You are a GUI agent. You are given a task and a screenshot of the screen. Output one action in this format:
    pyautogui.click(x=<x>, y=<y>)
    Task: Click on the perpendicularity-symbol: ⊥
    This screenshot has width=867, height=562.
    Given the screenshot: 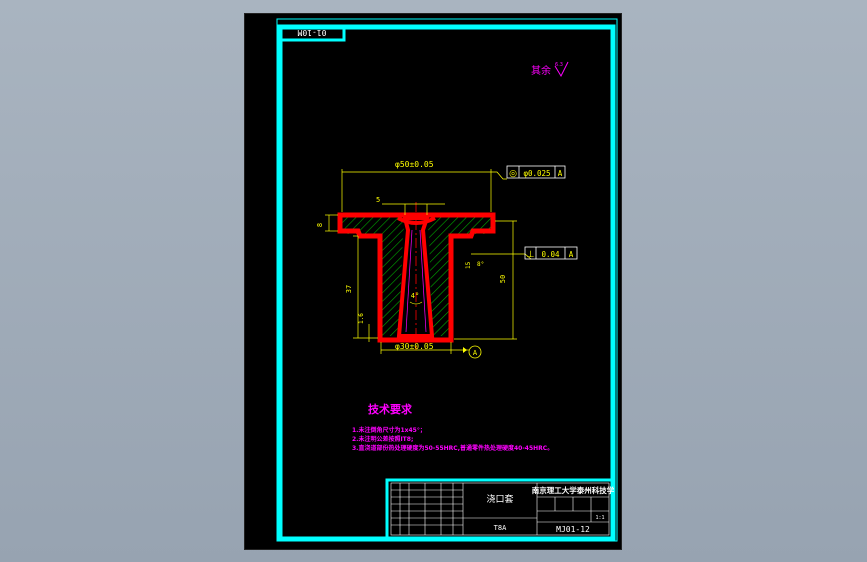 What is the action you would take?
    pyautogui.click(x=531, y=255)
    